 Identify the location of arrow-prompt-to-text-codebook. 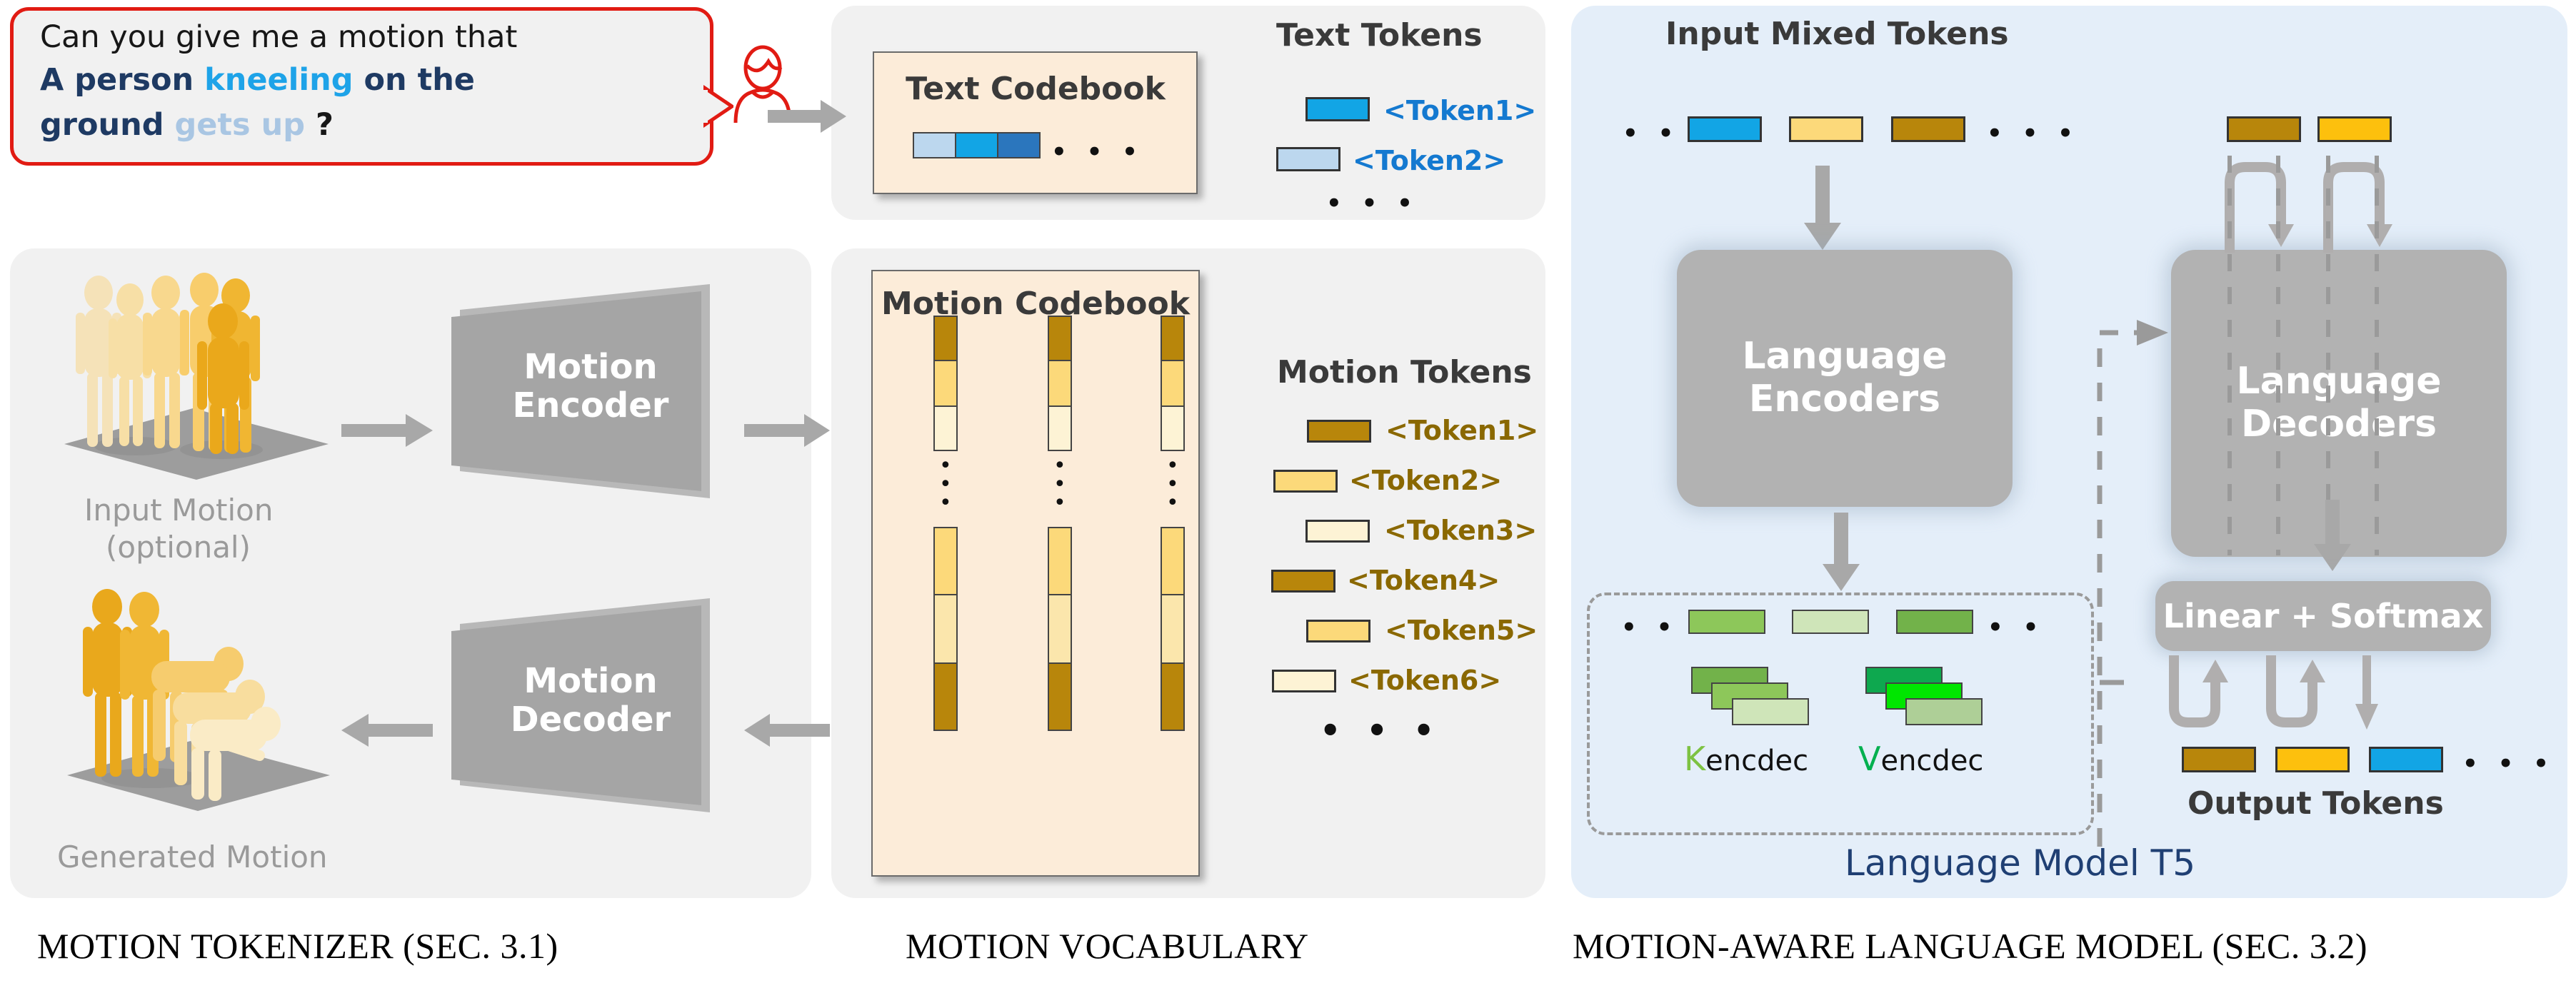
(807, 117).